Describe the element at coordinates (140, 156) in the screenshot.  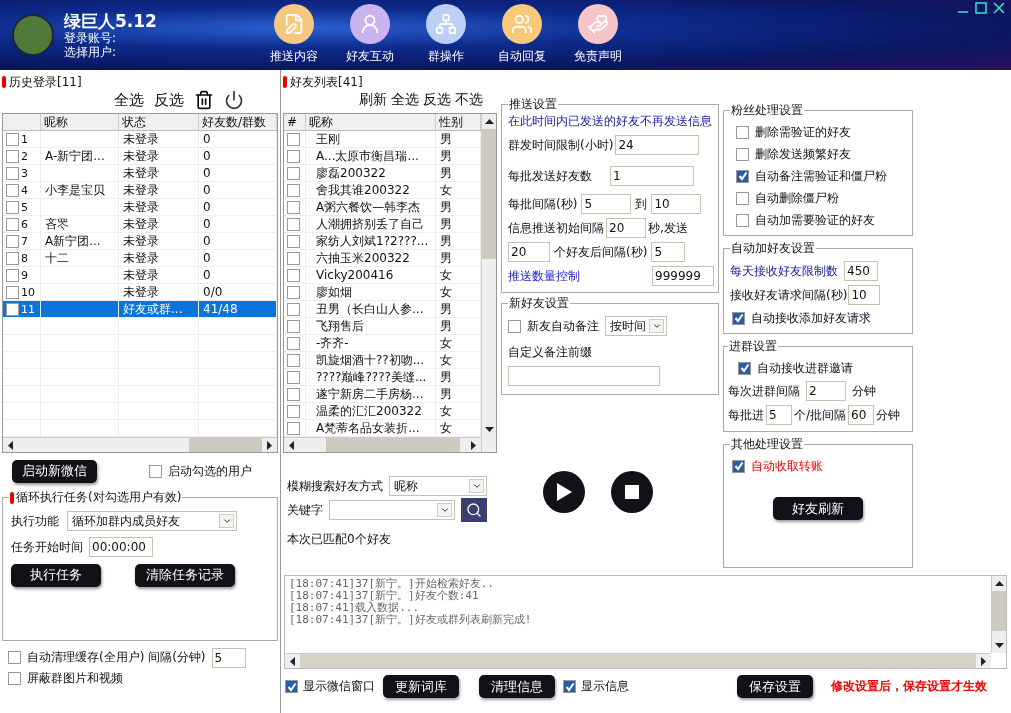
I see `table-row: 2 A-新宁团... 未登录 0` at that location.